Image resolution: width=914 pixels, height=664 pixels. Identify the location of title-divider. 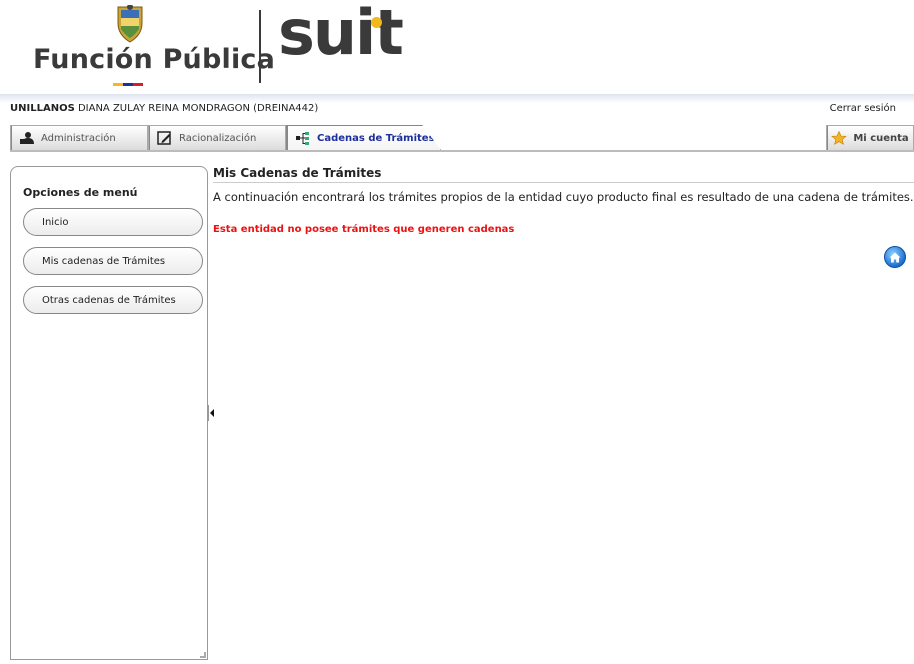
(563, 182).